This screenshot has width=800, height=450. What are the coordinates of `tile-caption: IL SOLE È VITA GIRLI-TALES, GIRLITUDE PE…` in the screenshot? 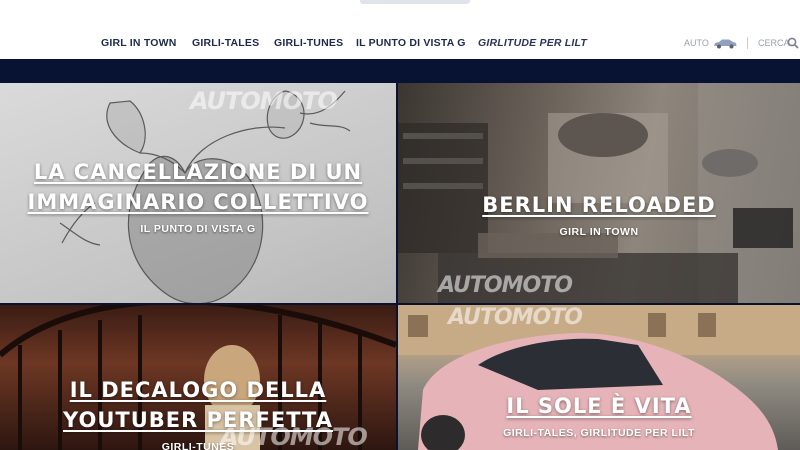 It's located at (599, 415).